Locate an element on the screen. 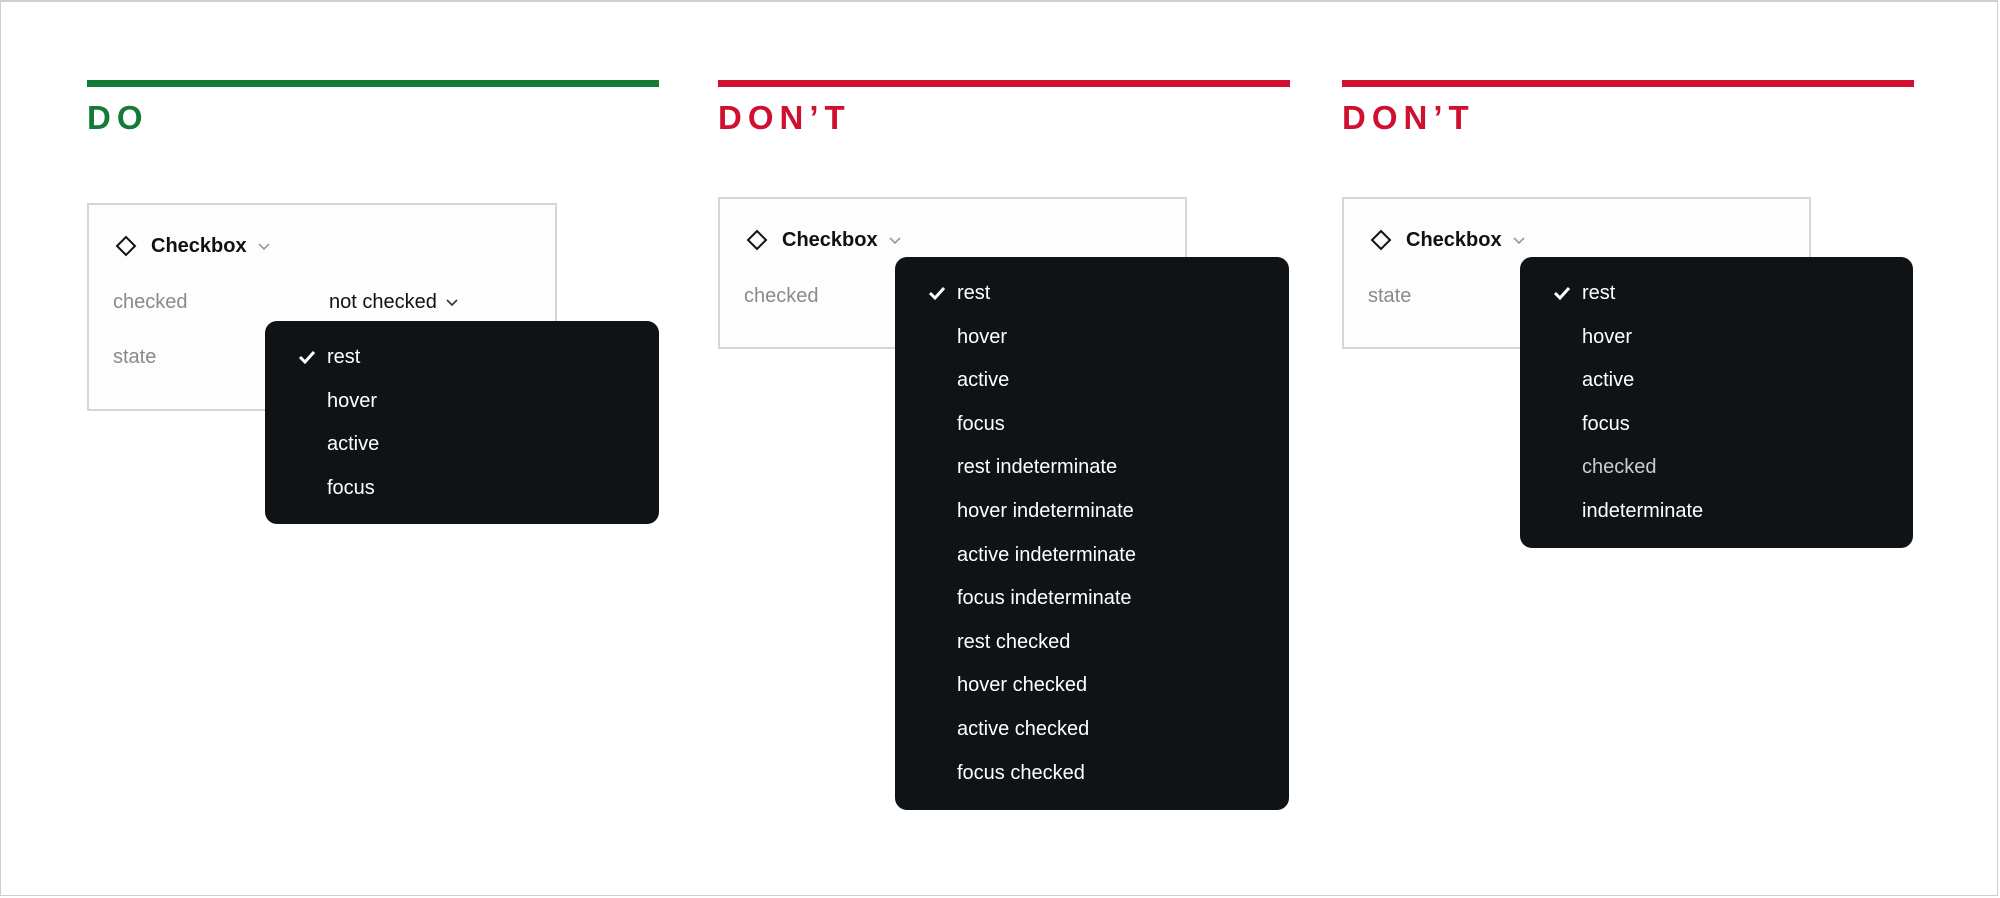 Image resolution: width=2000 pixels, height=898 pixels. menu-item-label: hover checked is located at coordinates (1022, 685).